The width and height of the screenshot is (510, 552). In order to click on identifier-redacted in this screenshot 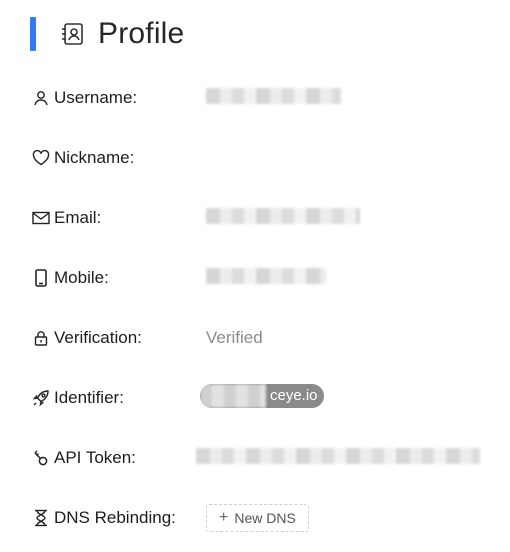, I will do `click(233, 395)`.